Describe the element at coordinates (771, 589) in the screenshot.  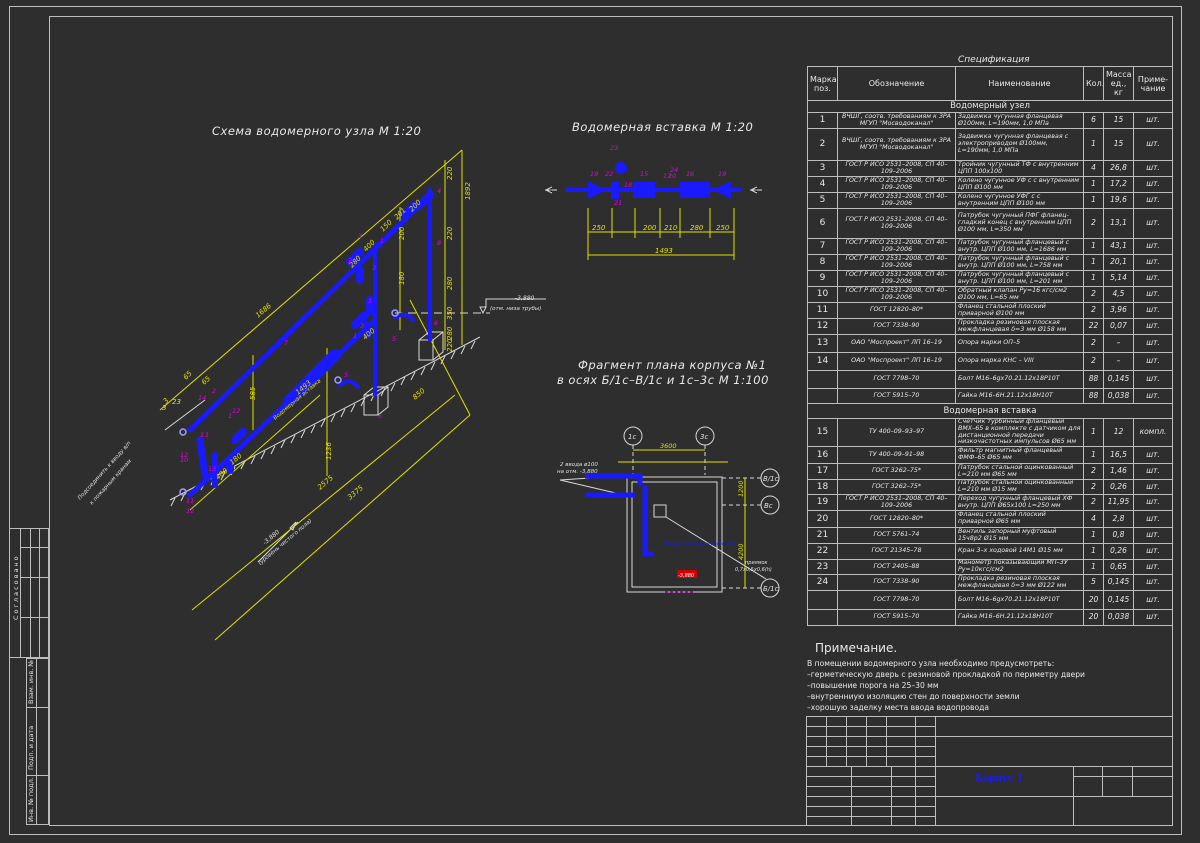
I see `grid-axis-label: Б/1с` at that location.